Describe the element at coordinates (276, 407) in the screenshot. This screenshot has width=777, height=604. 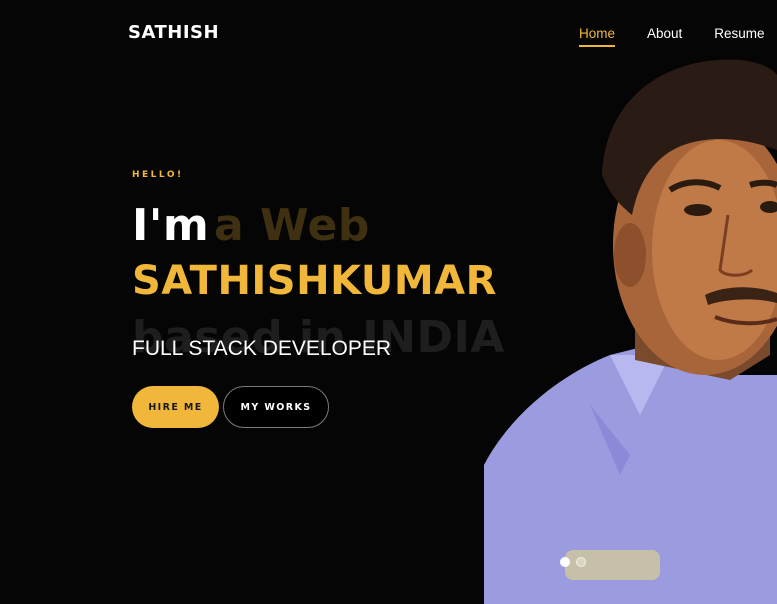
I see `my-works-button: MY WORKS` at that location.